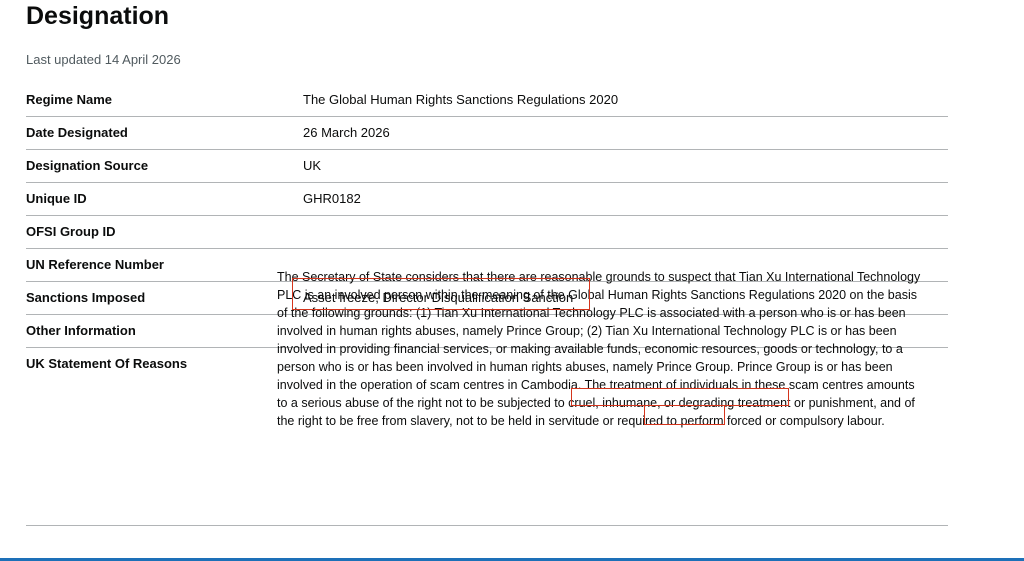 The image size is (1024, 561). What do you see at coordinates (103, 59) in the screenshot?
I see `last-updated: Last updated 14 April 2026` at bounding box center [103, 59].